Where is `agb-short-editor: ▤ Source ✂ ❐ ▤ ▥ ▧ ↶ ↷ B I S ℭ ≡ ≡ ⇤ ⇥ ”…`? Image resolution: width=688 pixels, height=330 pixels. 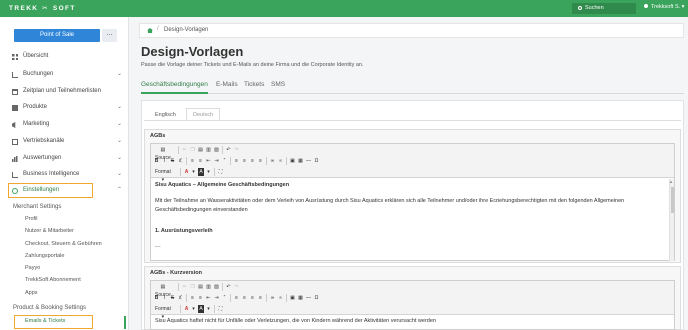 agb-short-editor: ▤ Source ✂ ❐ ▤ ▥ ▧ ↶ ↷ B I S ℭ ≡ ≡ ⇤ ⇥ ”… is located at coordinates (412, 305).